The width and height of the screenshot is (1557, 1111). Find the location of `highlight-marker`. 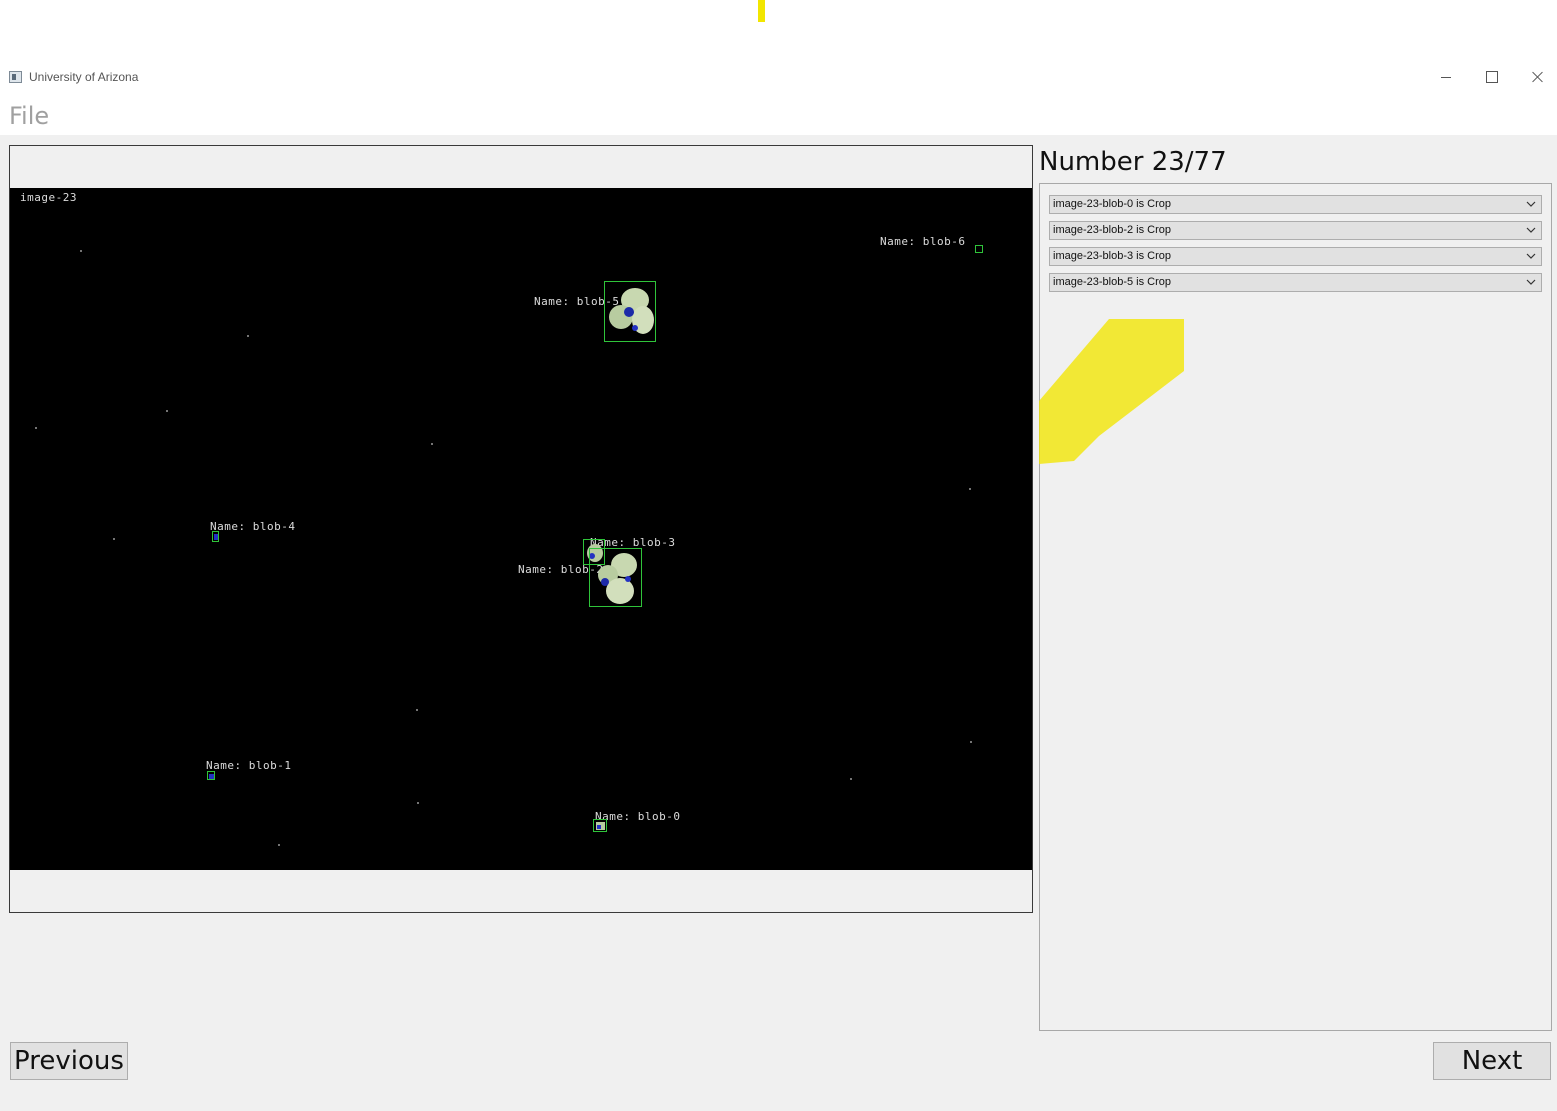

highlight-marker is located at coordinates (761, 11).